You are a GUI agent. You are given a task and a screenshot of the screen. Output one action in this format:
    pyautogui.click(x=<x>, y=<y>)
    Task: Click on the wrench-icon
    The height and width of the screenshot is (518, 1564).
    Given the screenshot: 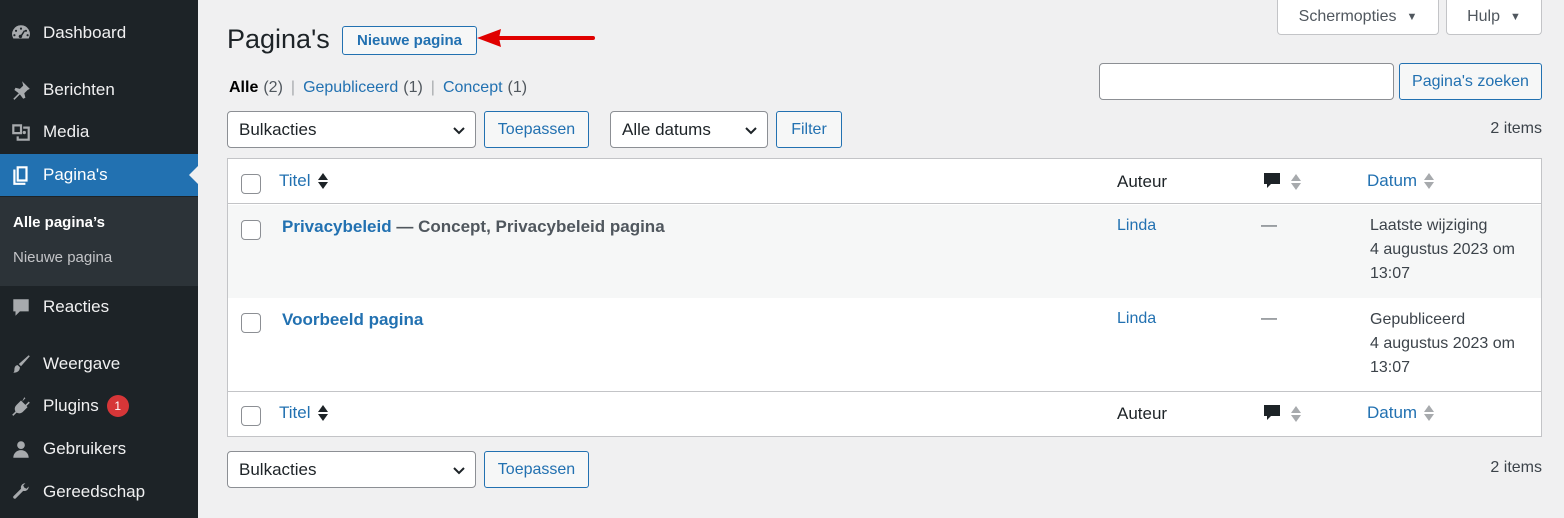 What is the action you would take?
    pyautogui.click(x=21, y=492)
    